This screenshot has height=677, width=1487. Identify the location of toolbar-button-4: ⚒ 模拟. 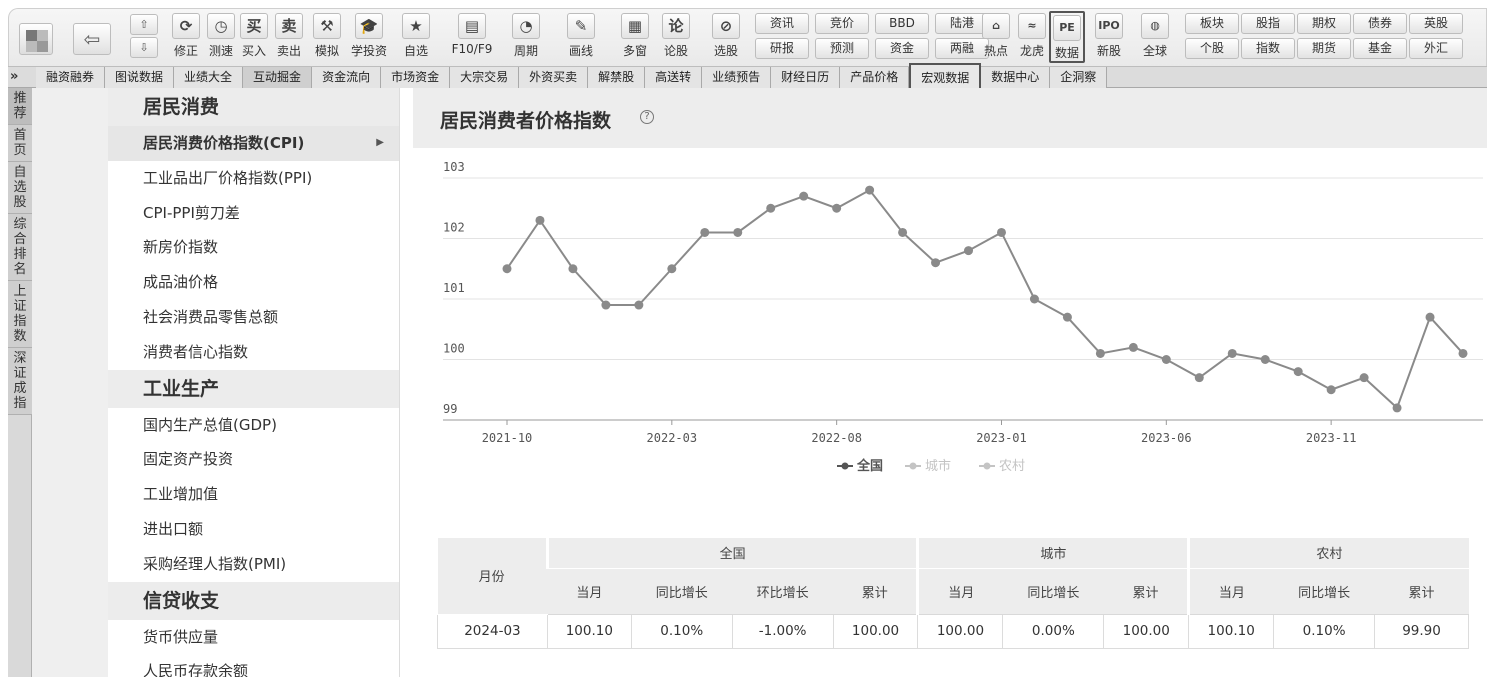
(327, 37).